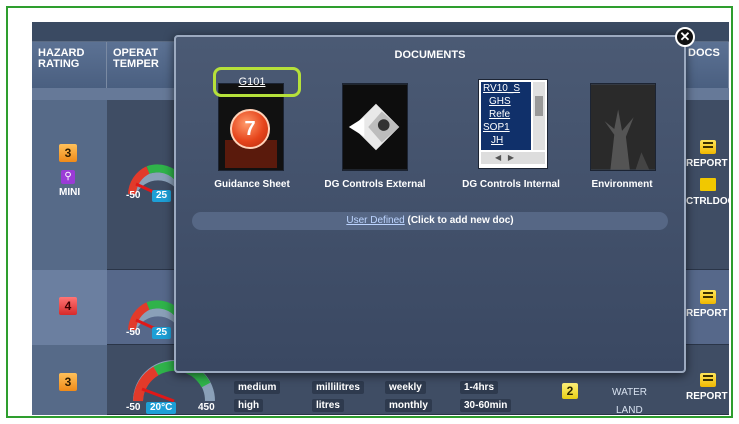  Describe the element at coordinates (479, 387) in the screenshot. I see `duration-value-1: 1-4hrs` at that location.